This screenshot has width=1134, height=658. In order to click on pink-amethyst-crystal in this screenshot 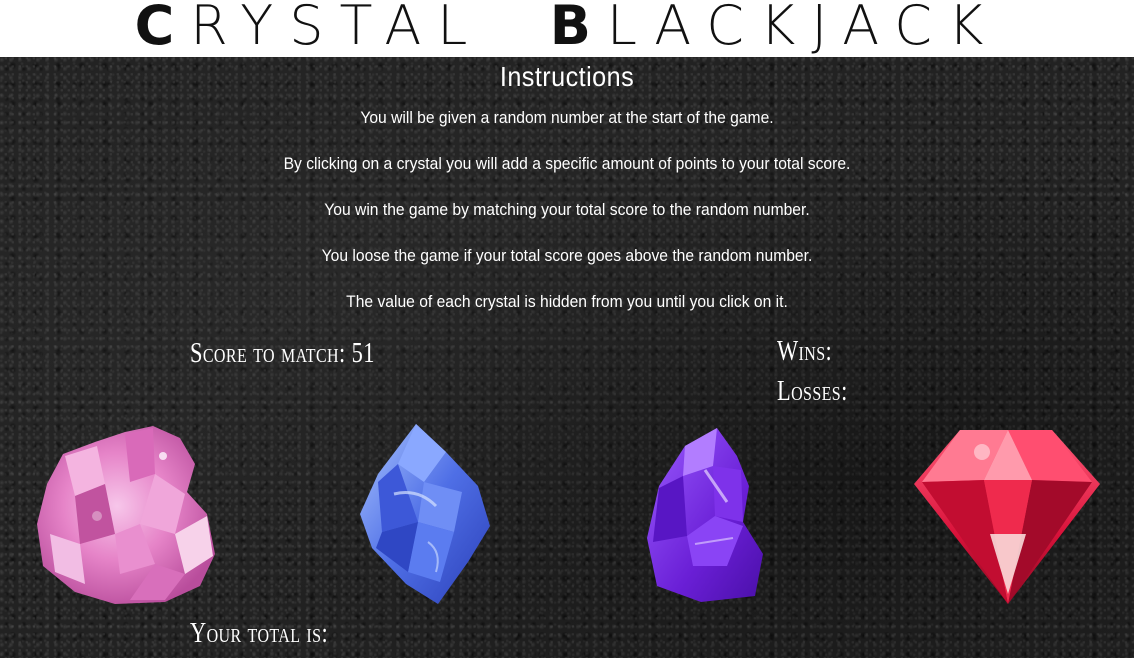, I will do `click(126, 515)`.